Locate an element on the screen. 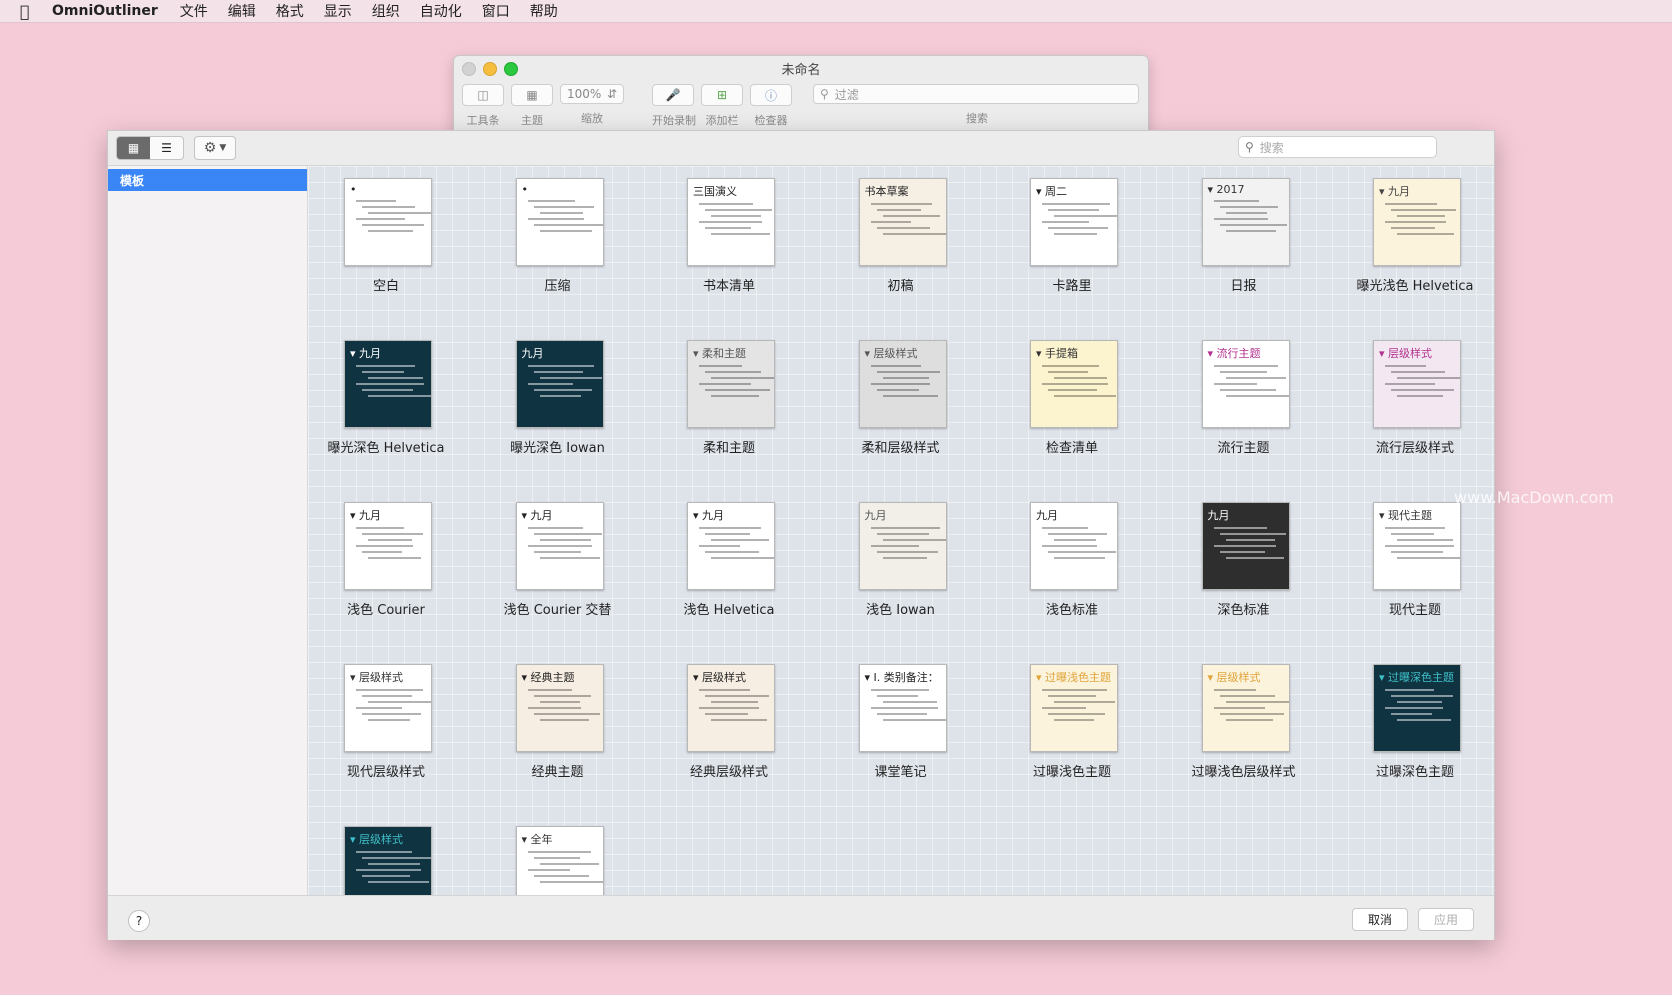  record-button: 🎤 is located at coordinates (673, 95).